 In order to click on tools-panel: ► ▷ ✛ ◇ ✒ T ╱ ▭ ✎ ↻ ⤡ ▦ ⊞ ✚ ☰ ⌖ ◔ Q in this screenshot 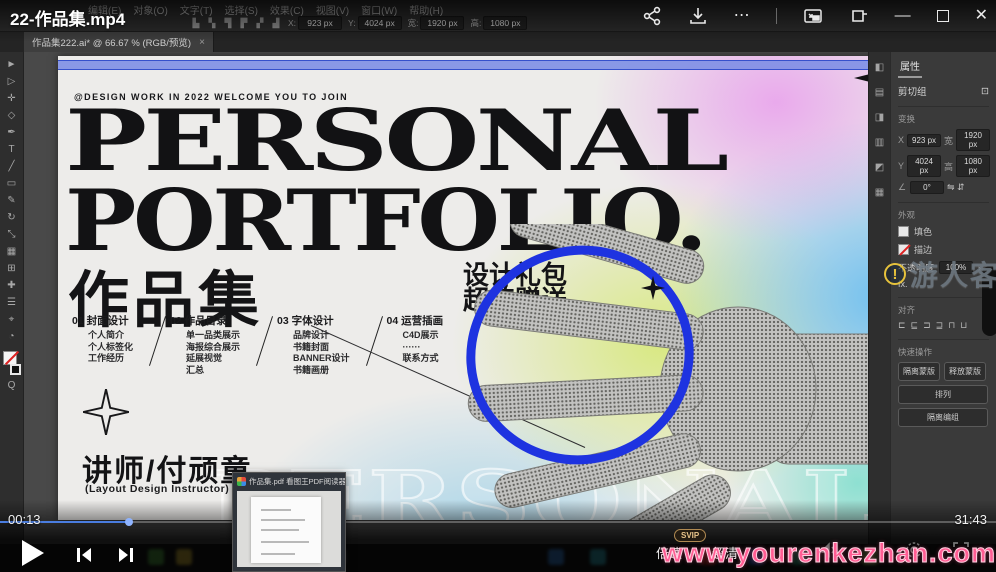, I will do `click(12, 312)`.